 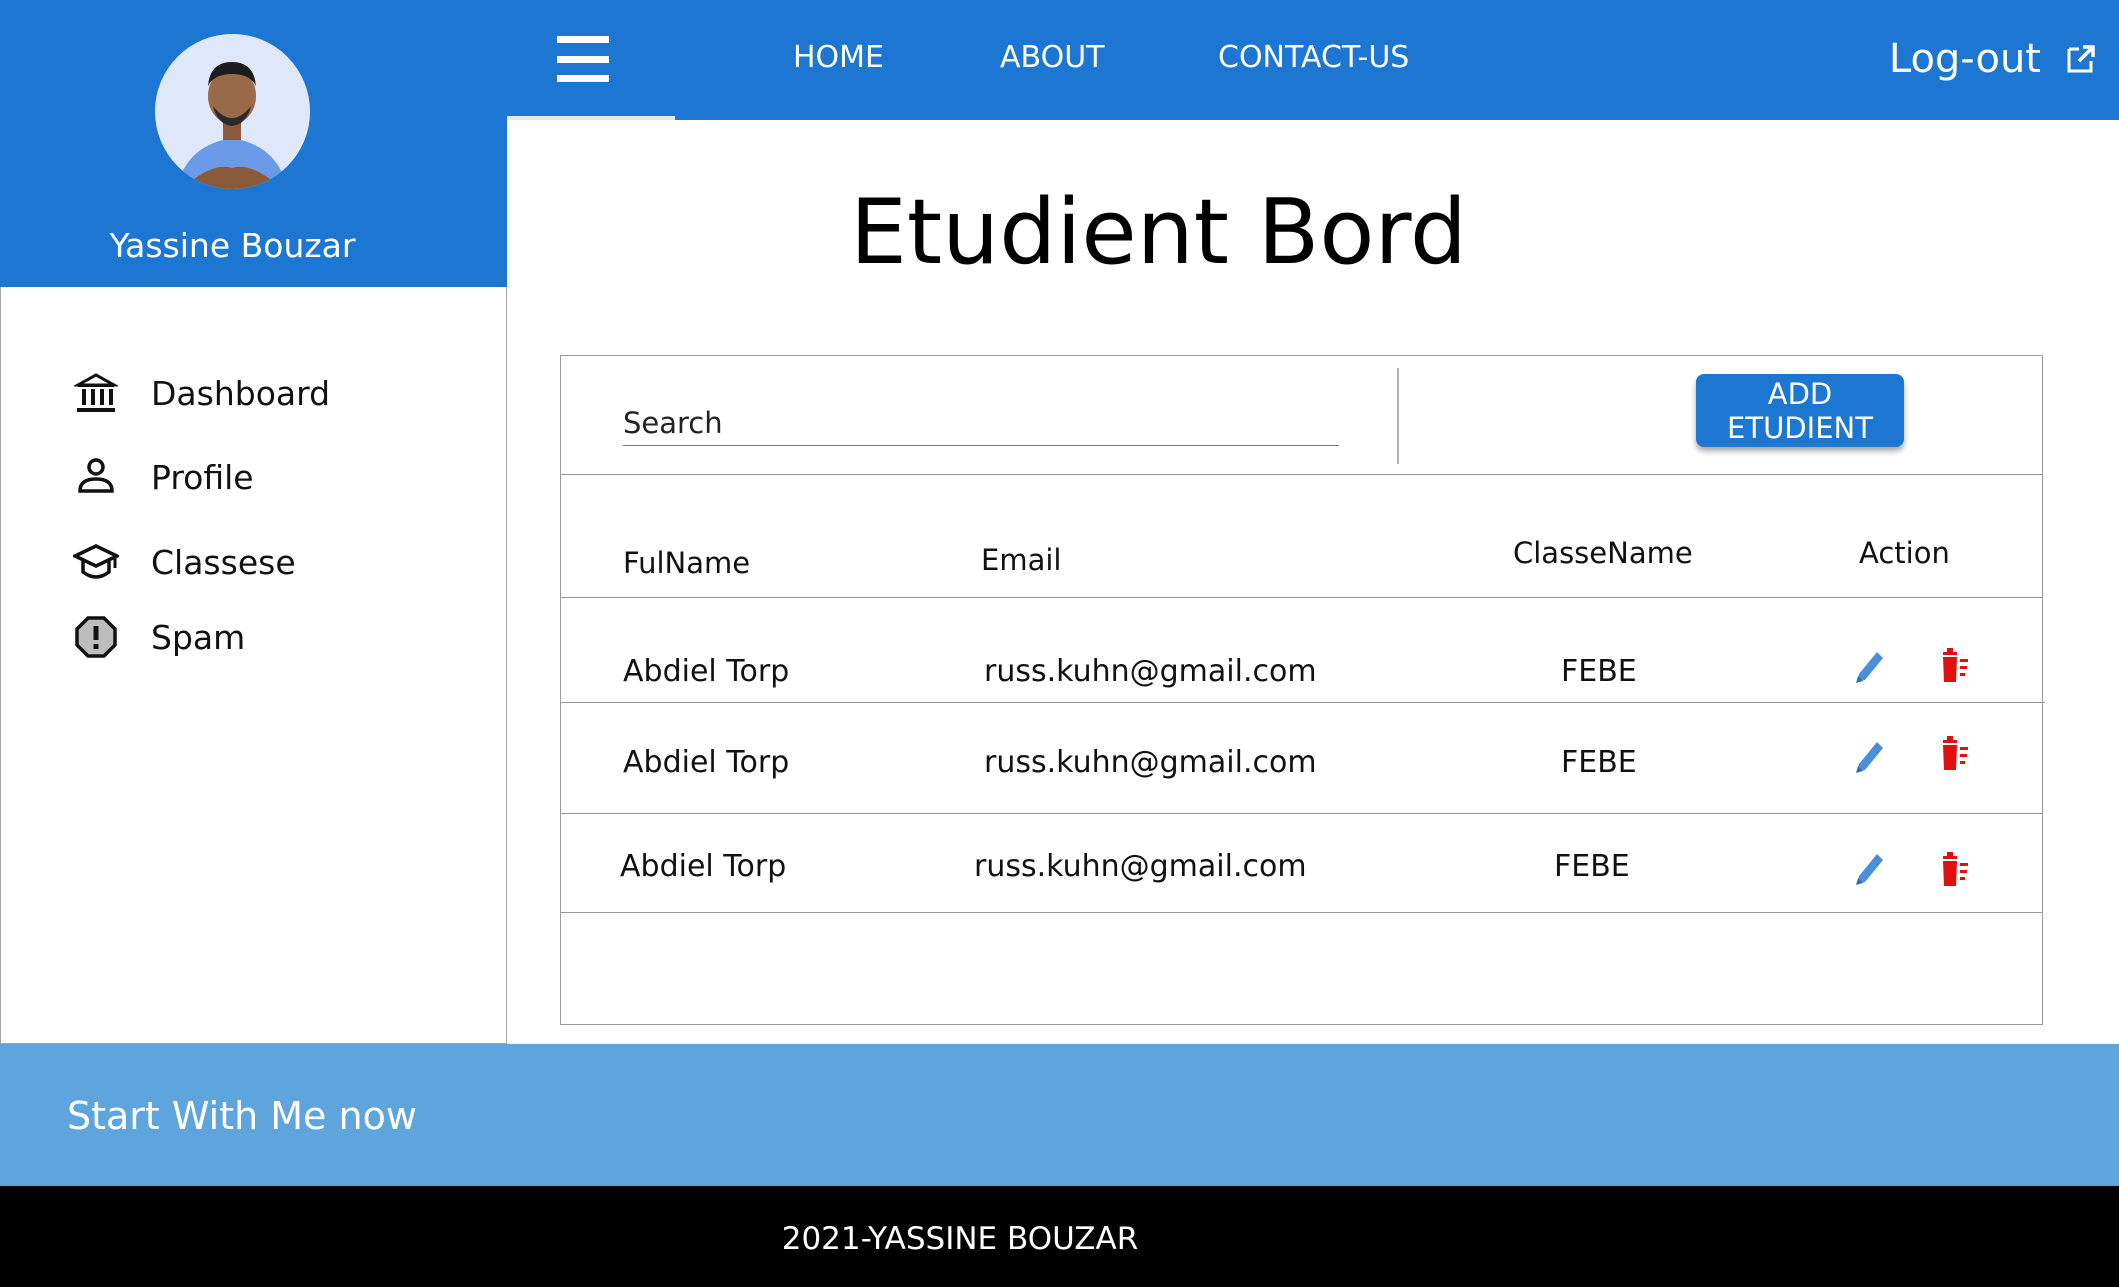 I want to click on person-icon, so click(x=96, y=477).